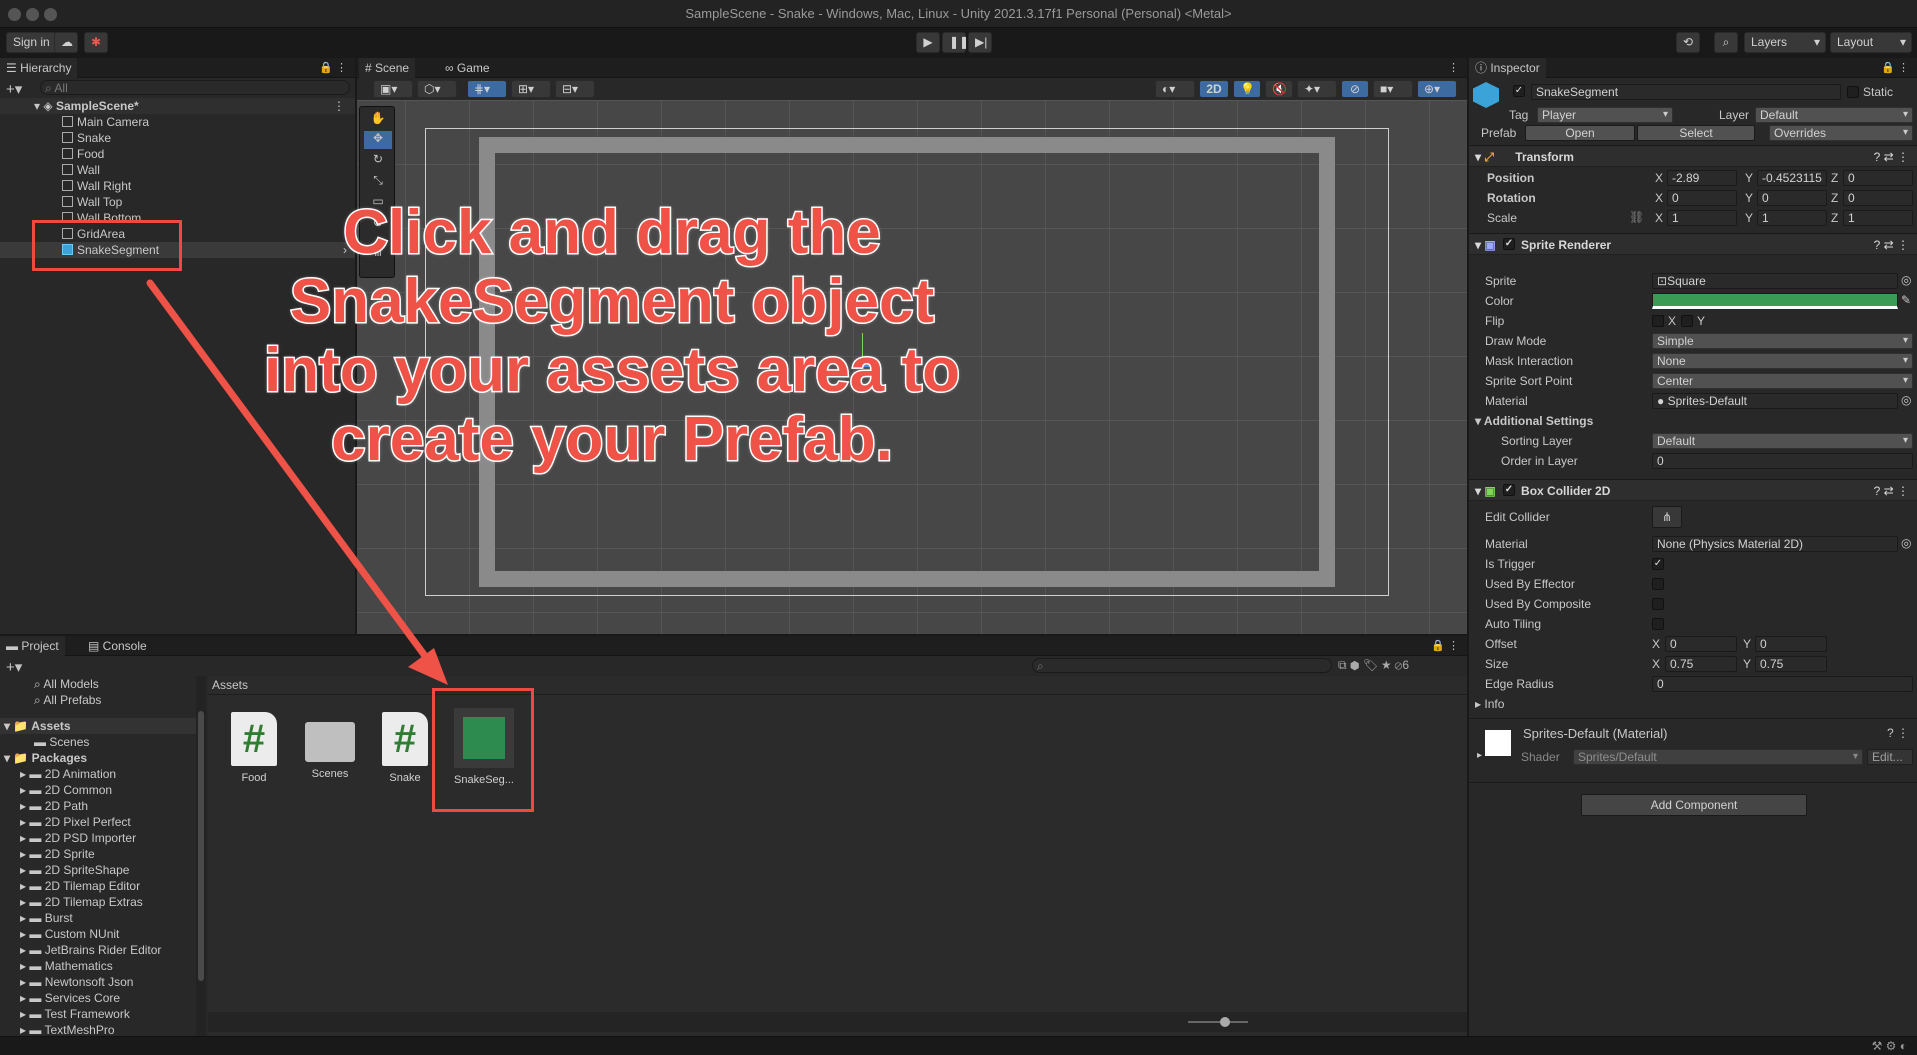  What do you see at coordinates (612, 233) in the screenshot?
I see `annotation-line: Click and drag the` at bounding box center [612, 233].